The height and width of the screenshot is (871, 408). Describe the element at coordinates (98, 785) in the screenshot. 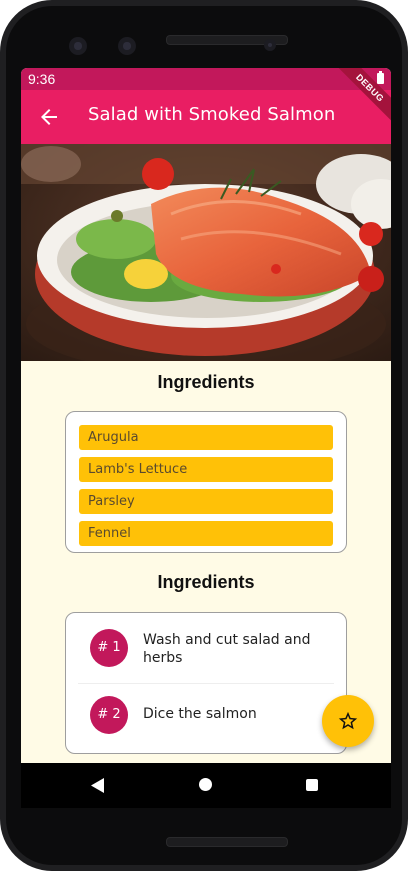

I see `nav-back-icon` at that location.